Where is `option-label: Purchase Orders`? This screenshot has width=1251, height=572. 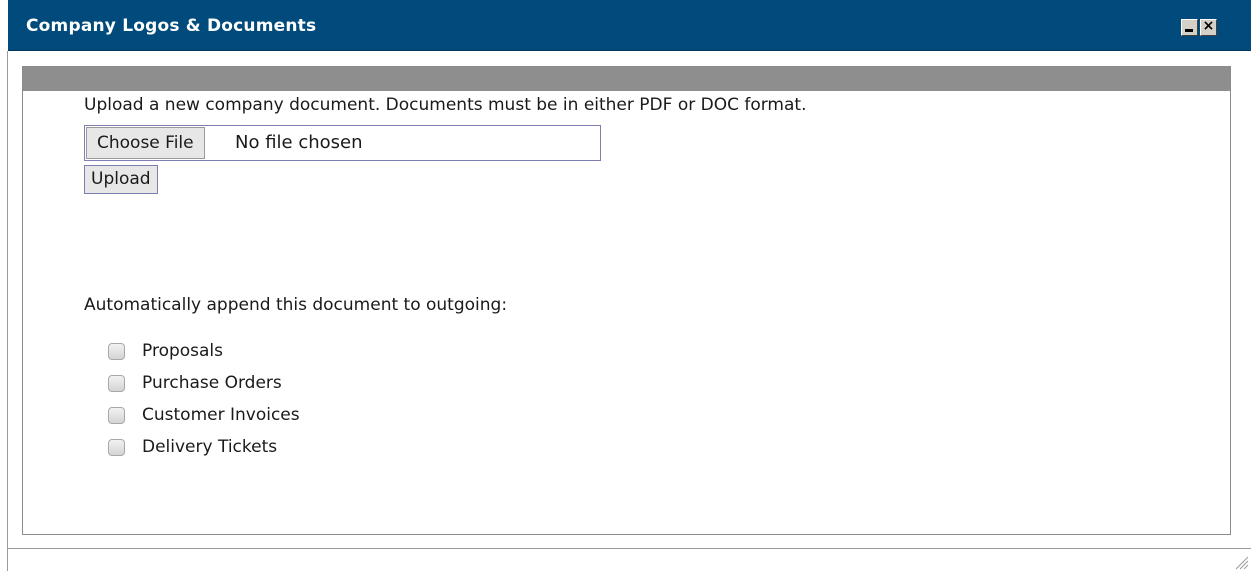 option-label: Purchase Orders is located at coordinates (212, 383).